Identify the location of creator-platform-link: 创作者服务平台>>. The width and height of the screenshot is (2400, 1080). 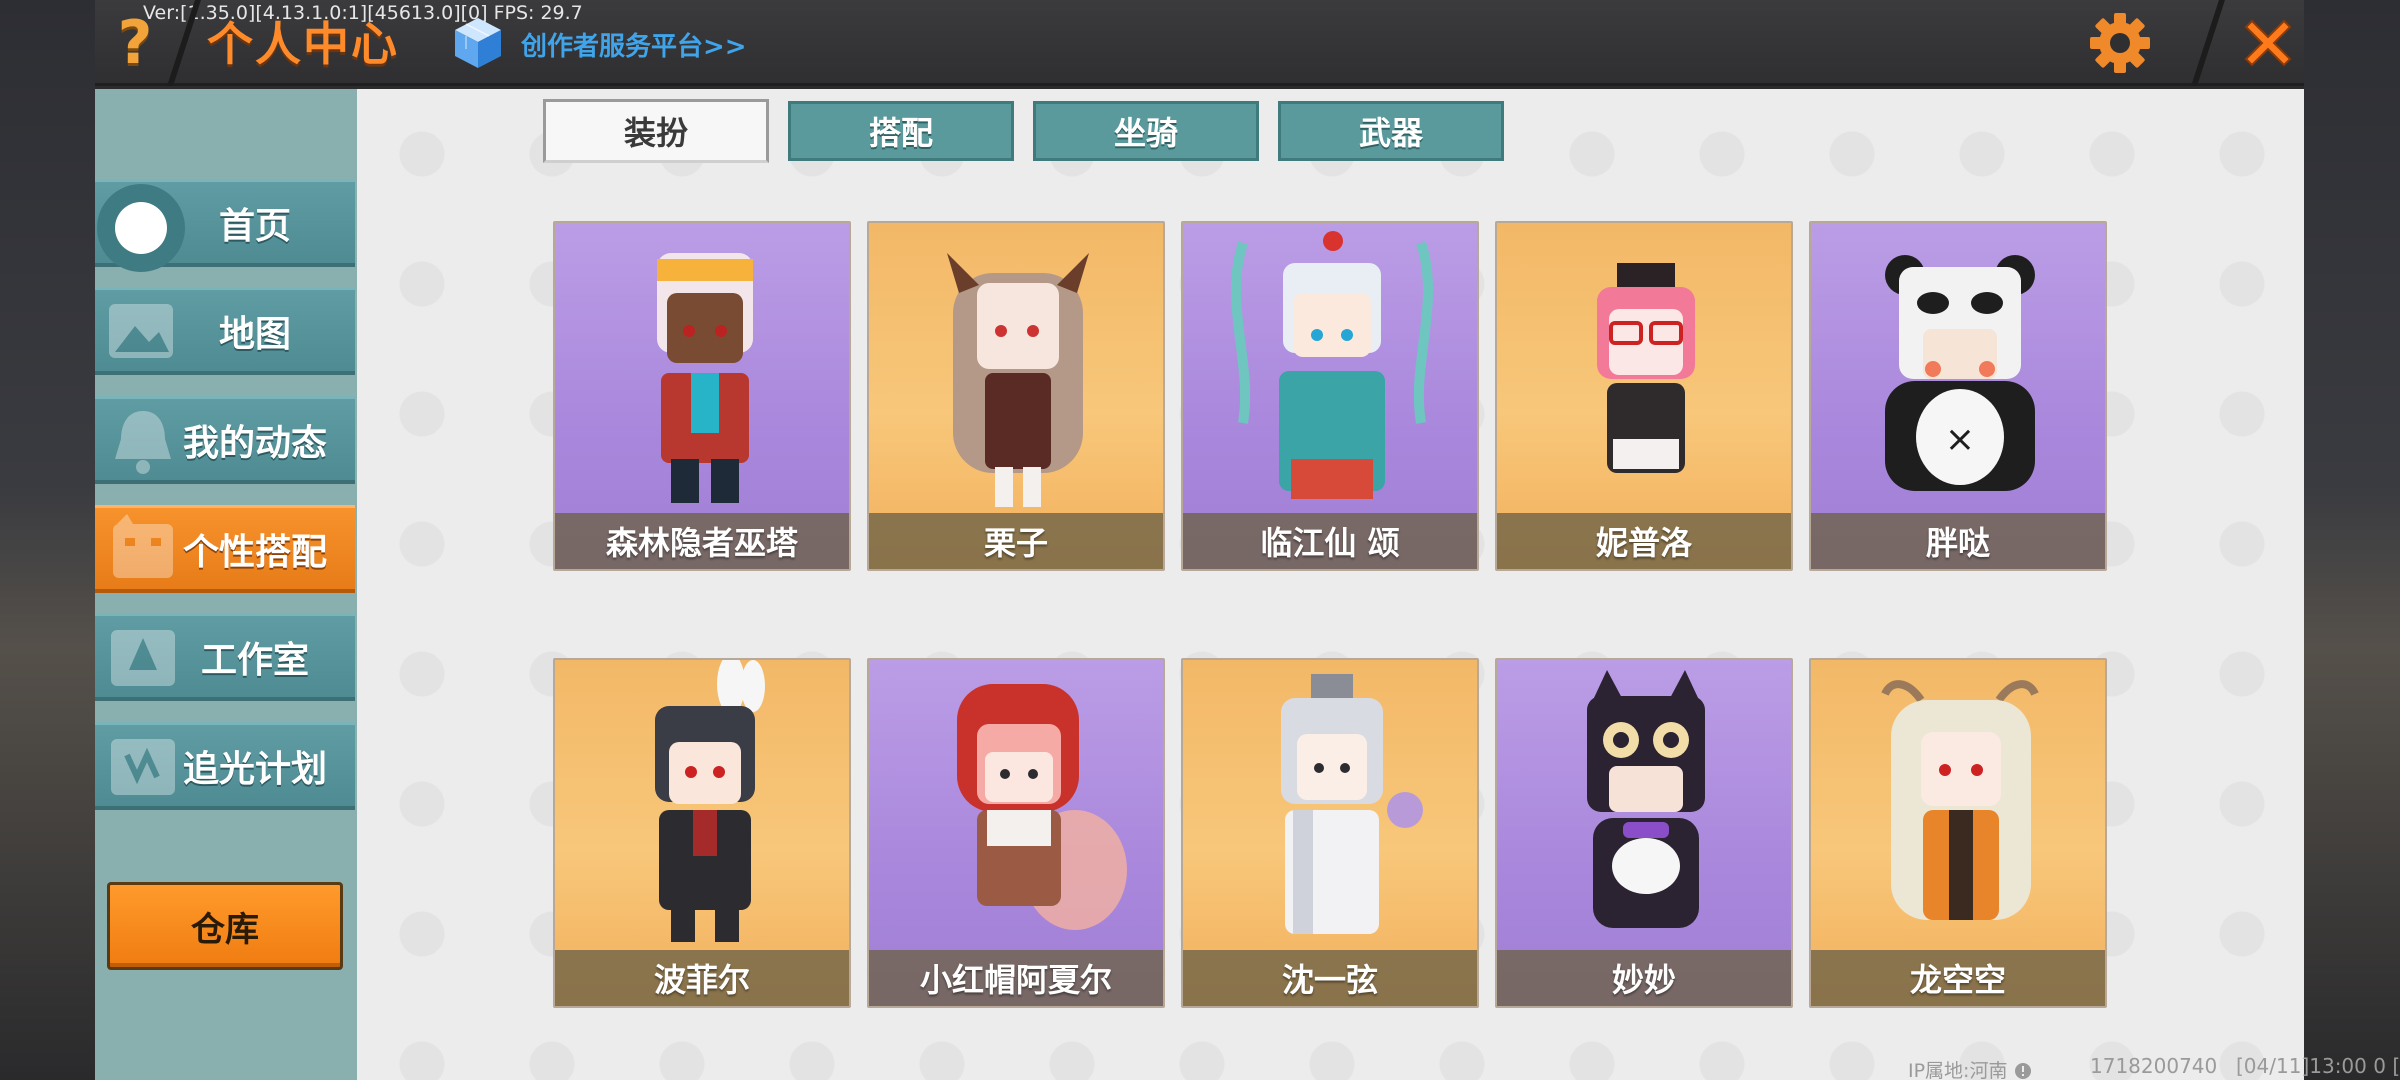
(634, 44).